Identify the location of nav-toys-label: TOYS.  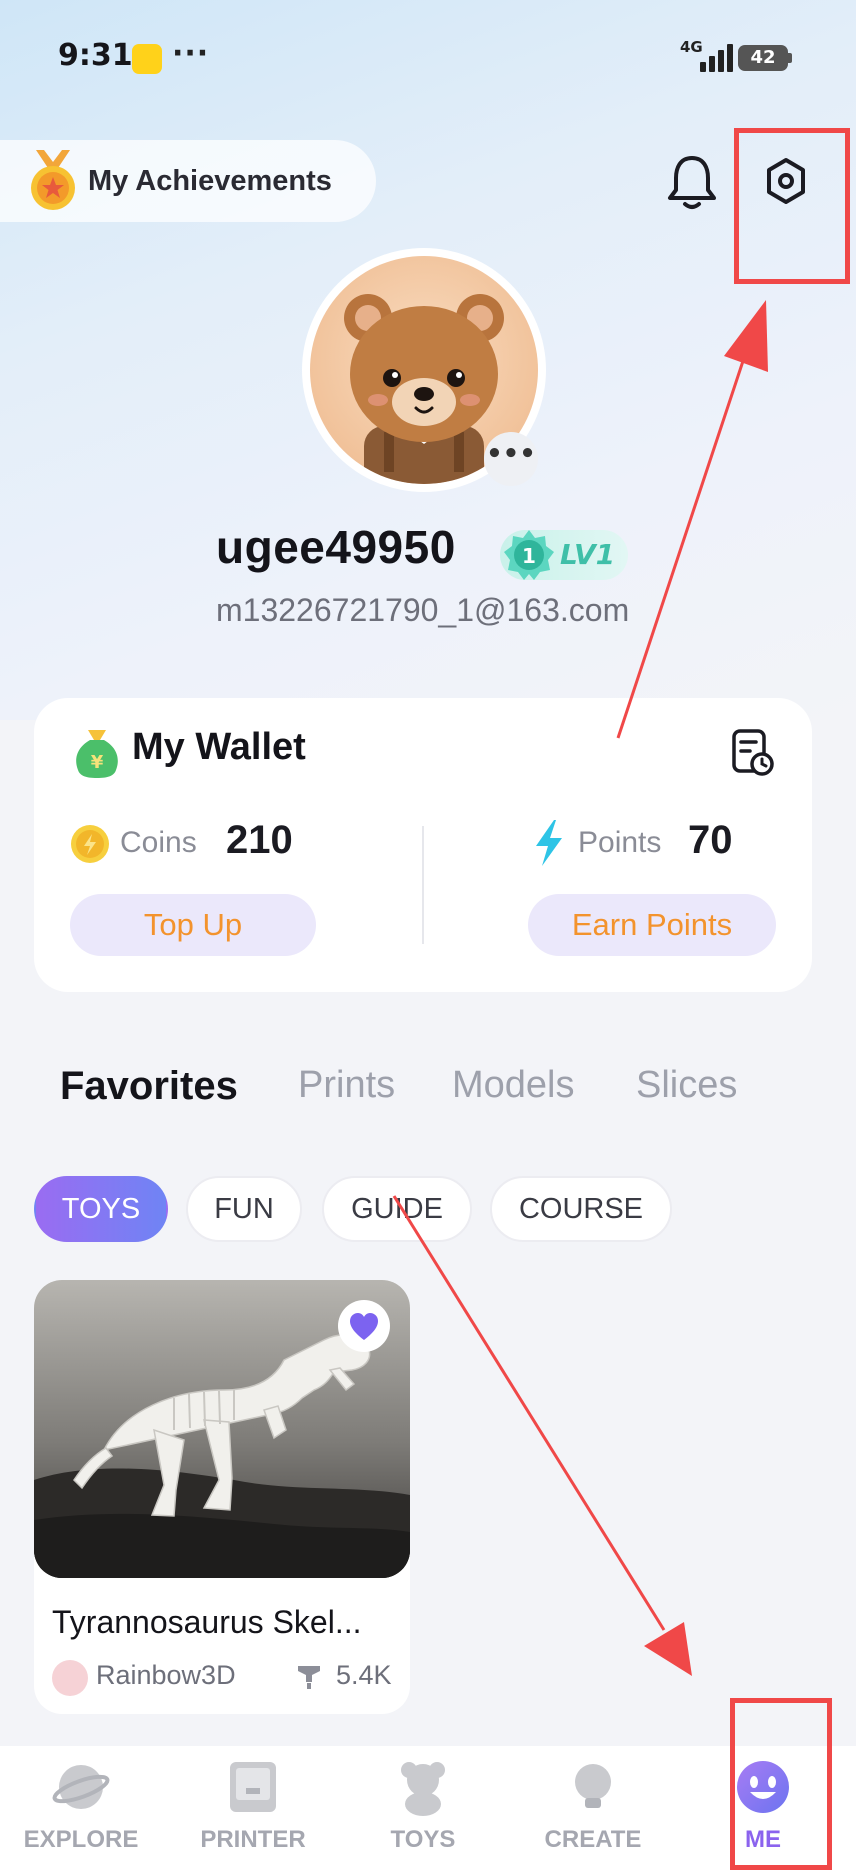
(423, 1839).